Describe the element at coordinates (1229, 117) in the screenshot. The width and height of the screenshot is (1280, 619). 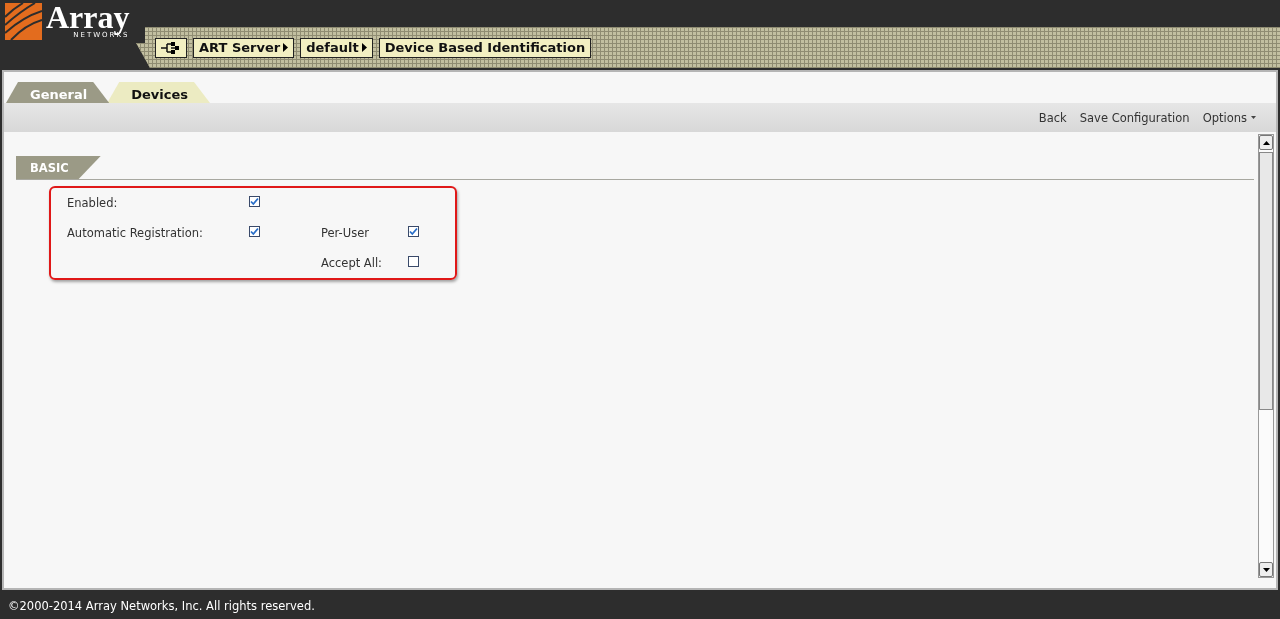
I see `options-menu: Options` at that location.